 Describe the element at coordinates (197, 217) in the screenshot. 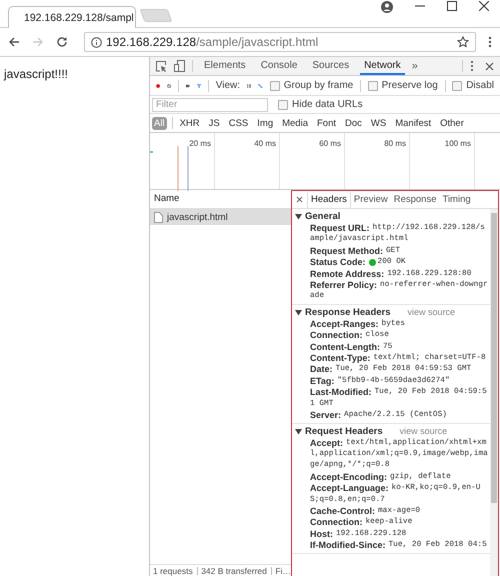

I see `request-name: javascript.html` at that location.